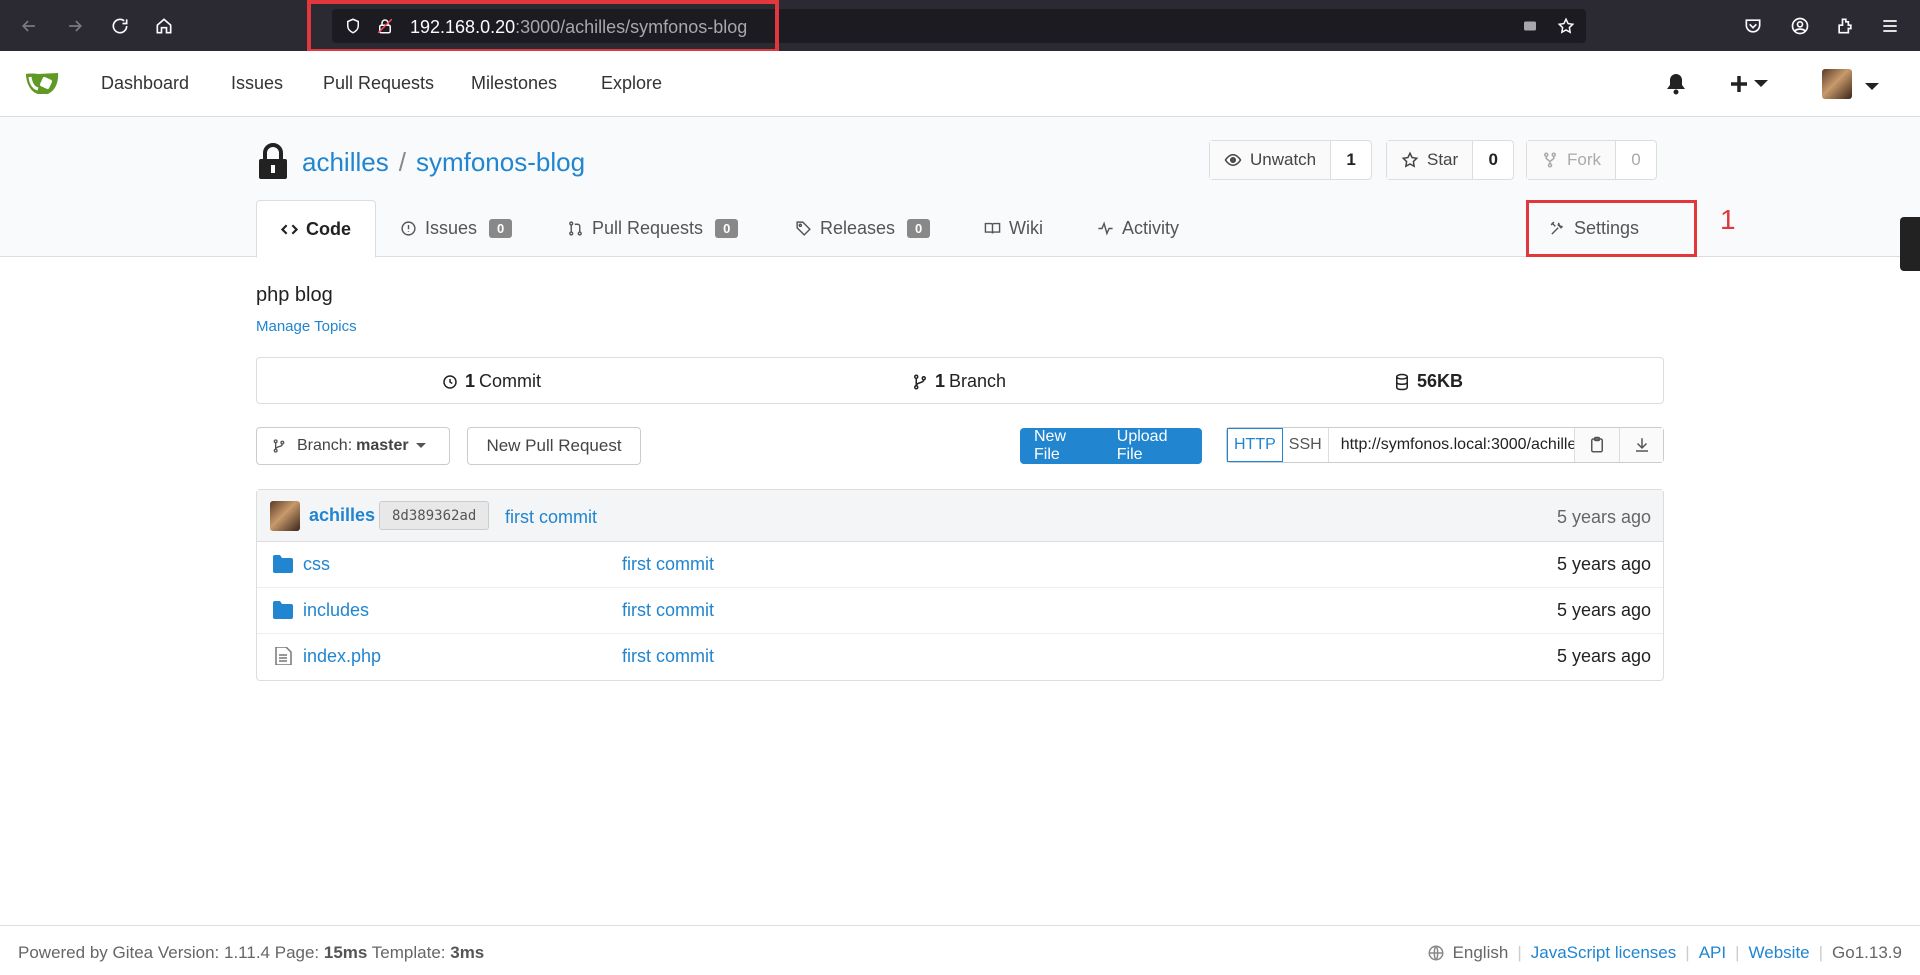 The image size is (1920, 975). Describe the element at coordinates (145, 83) in the screenshot. I see `nav-dashboard: Dashboard` at that location.